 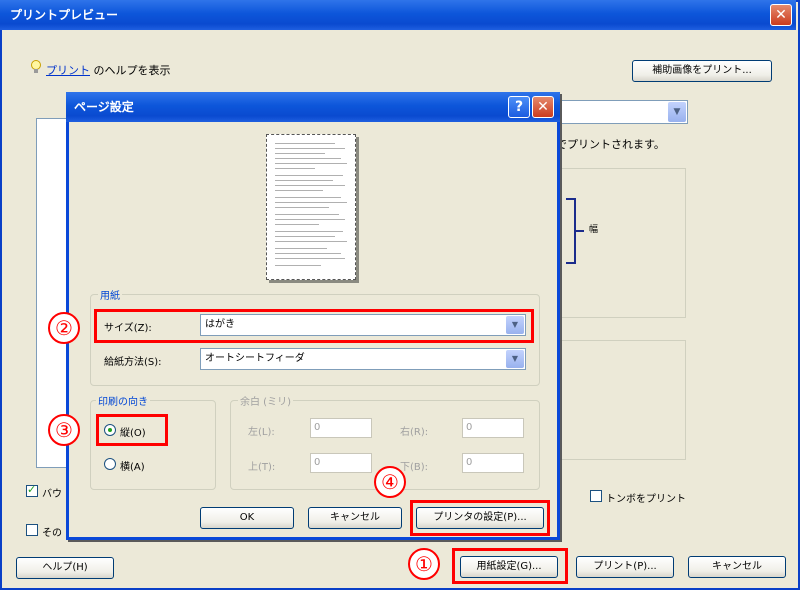 What do you see at coordinates (622, 112) in the screenshot?
I see `outer-select: ▼` at bounding box center [622, 112].